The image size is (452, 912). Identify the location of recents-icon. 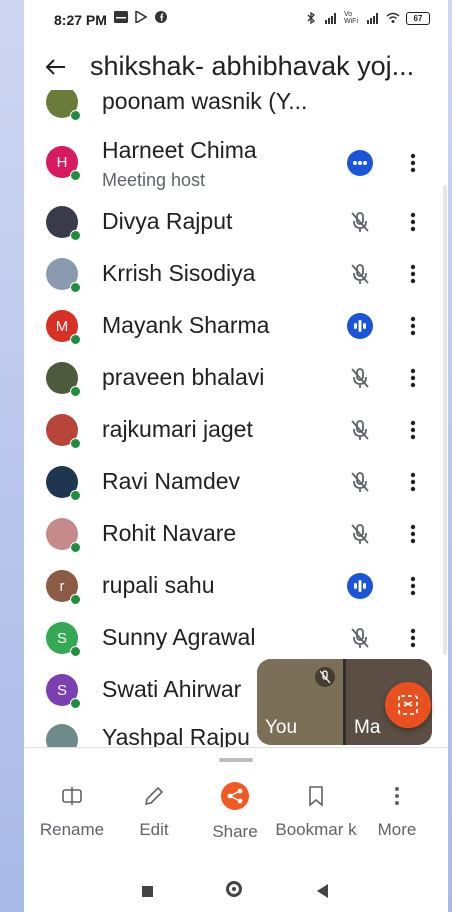
(147, 891).